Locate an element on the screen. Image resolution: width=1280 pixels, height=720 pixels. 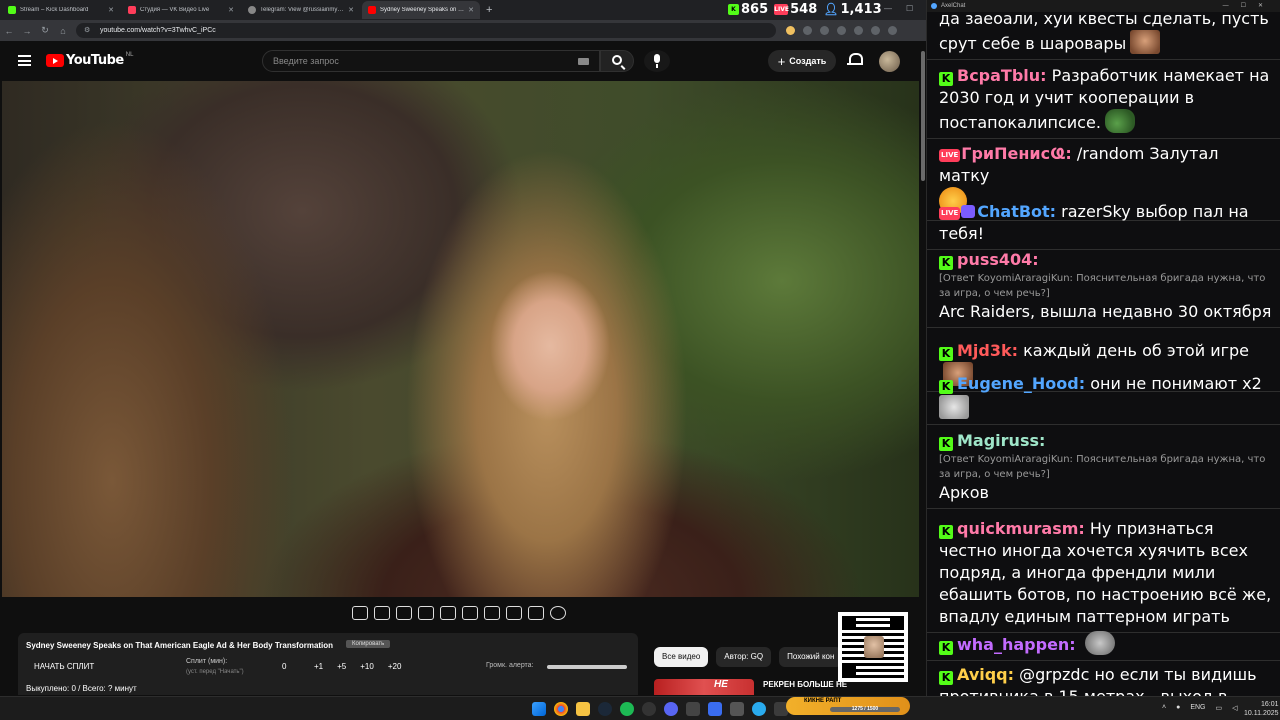
search-button is located at coordinates (617, 61).